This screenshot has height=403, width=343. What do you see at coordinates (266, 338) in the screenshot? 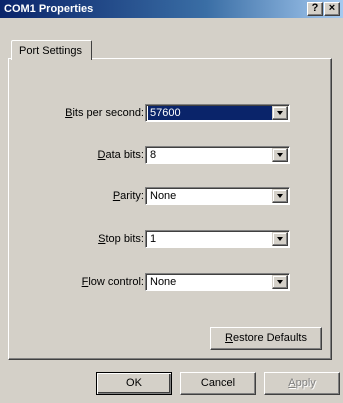
I see `restore-defaults-button: Restore Defaults` at bounding box center [266, 338].